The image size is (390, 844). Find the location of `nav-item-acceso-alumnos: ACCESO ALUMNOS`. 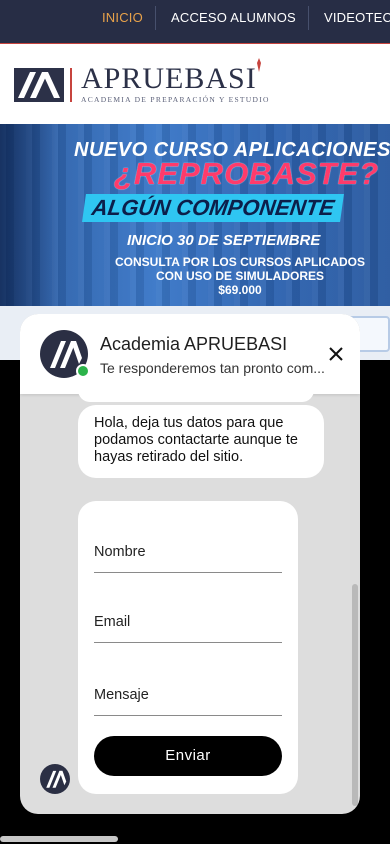

nav-item-acceso-alumnos: ACCESO ALUMNOS is located at coordinates (233, 17).